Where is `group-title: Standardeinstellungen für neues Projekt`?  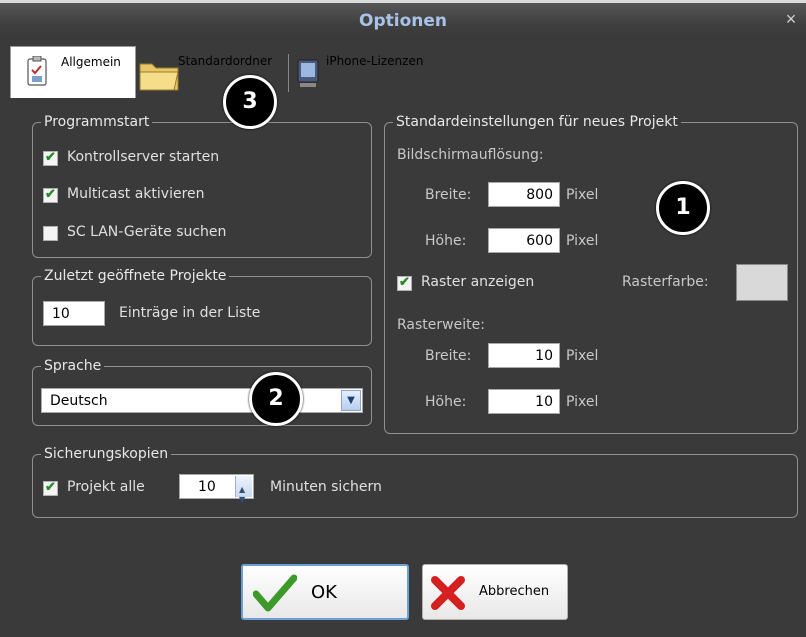
group-title: Standardeinstellungen für neues Projekt is located at coordinates (537, 122).